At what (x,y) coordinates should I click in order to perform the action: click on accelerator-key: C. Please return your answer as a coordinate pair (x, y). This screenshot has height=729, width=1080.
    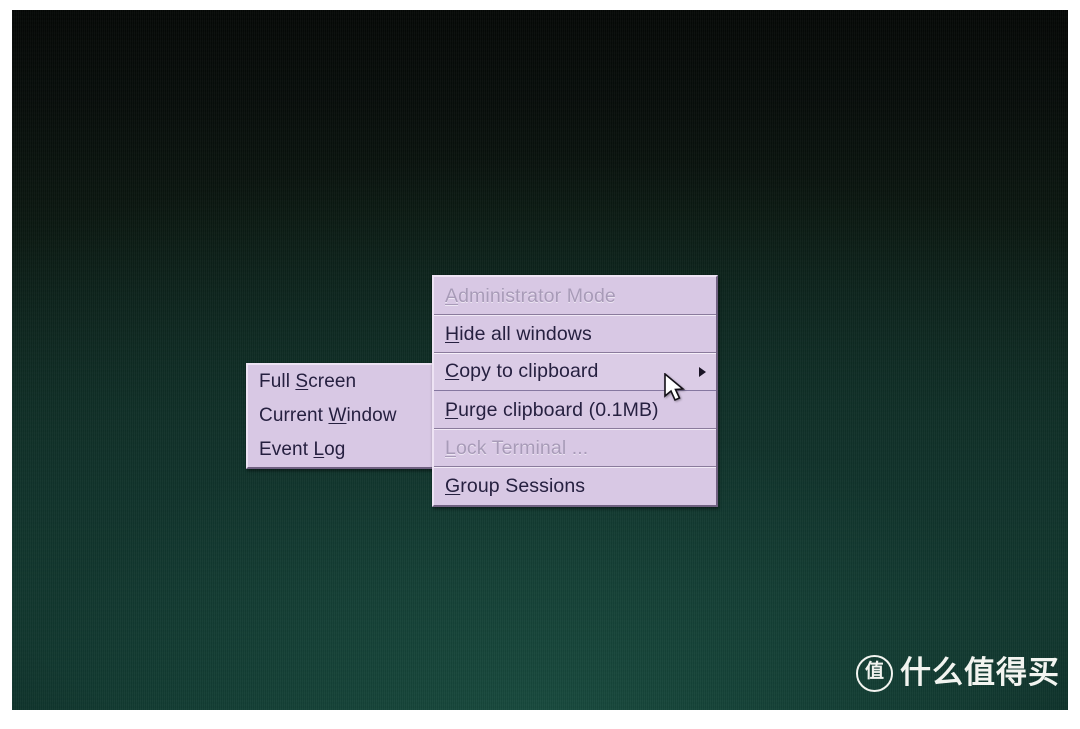
    Looking at the image, I should click on (452, 371).